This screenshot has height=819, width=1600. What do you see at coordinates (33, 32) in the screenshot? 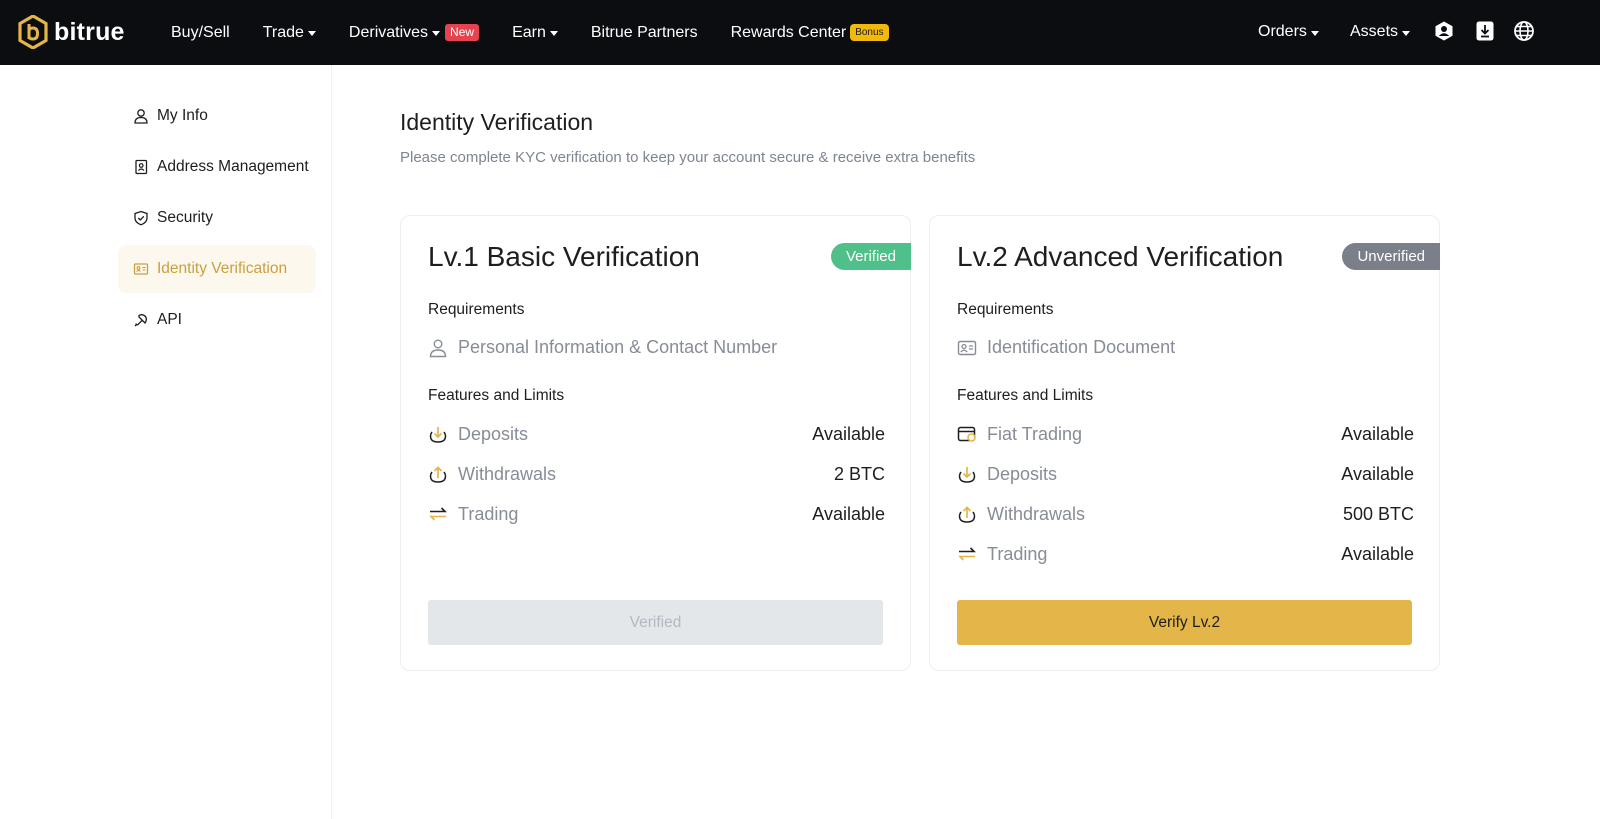
I see `bitrue-logo-icon` at bounding box center [33, 32].